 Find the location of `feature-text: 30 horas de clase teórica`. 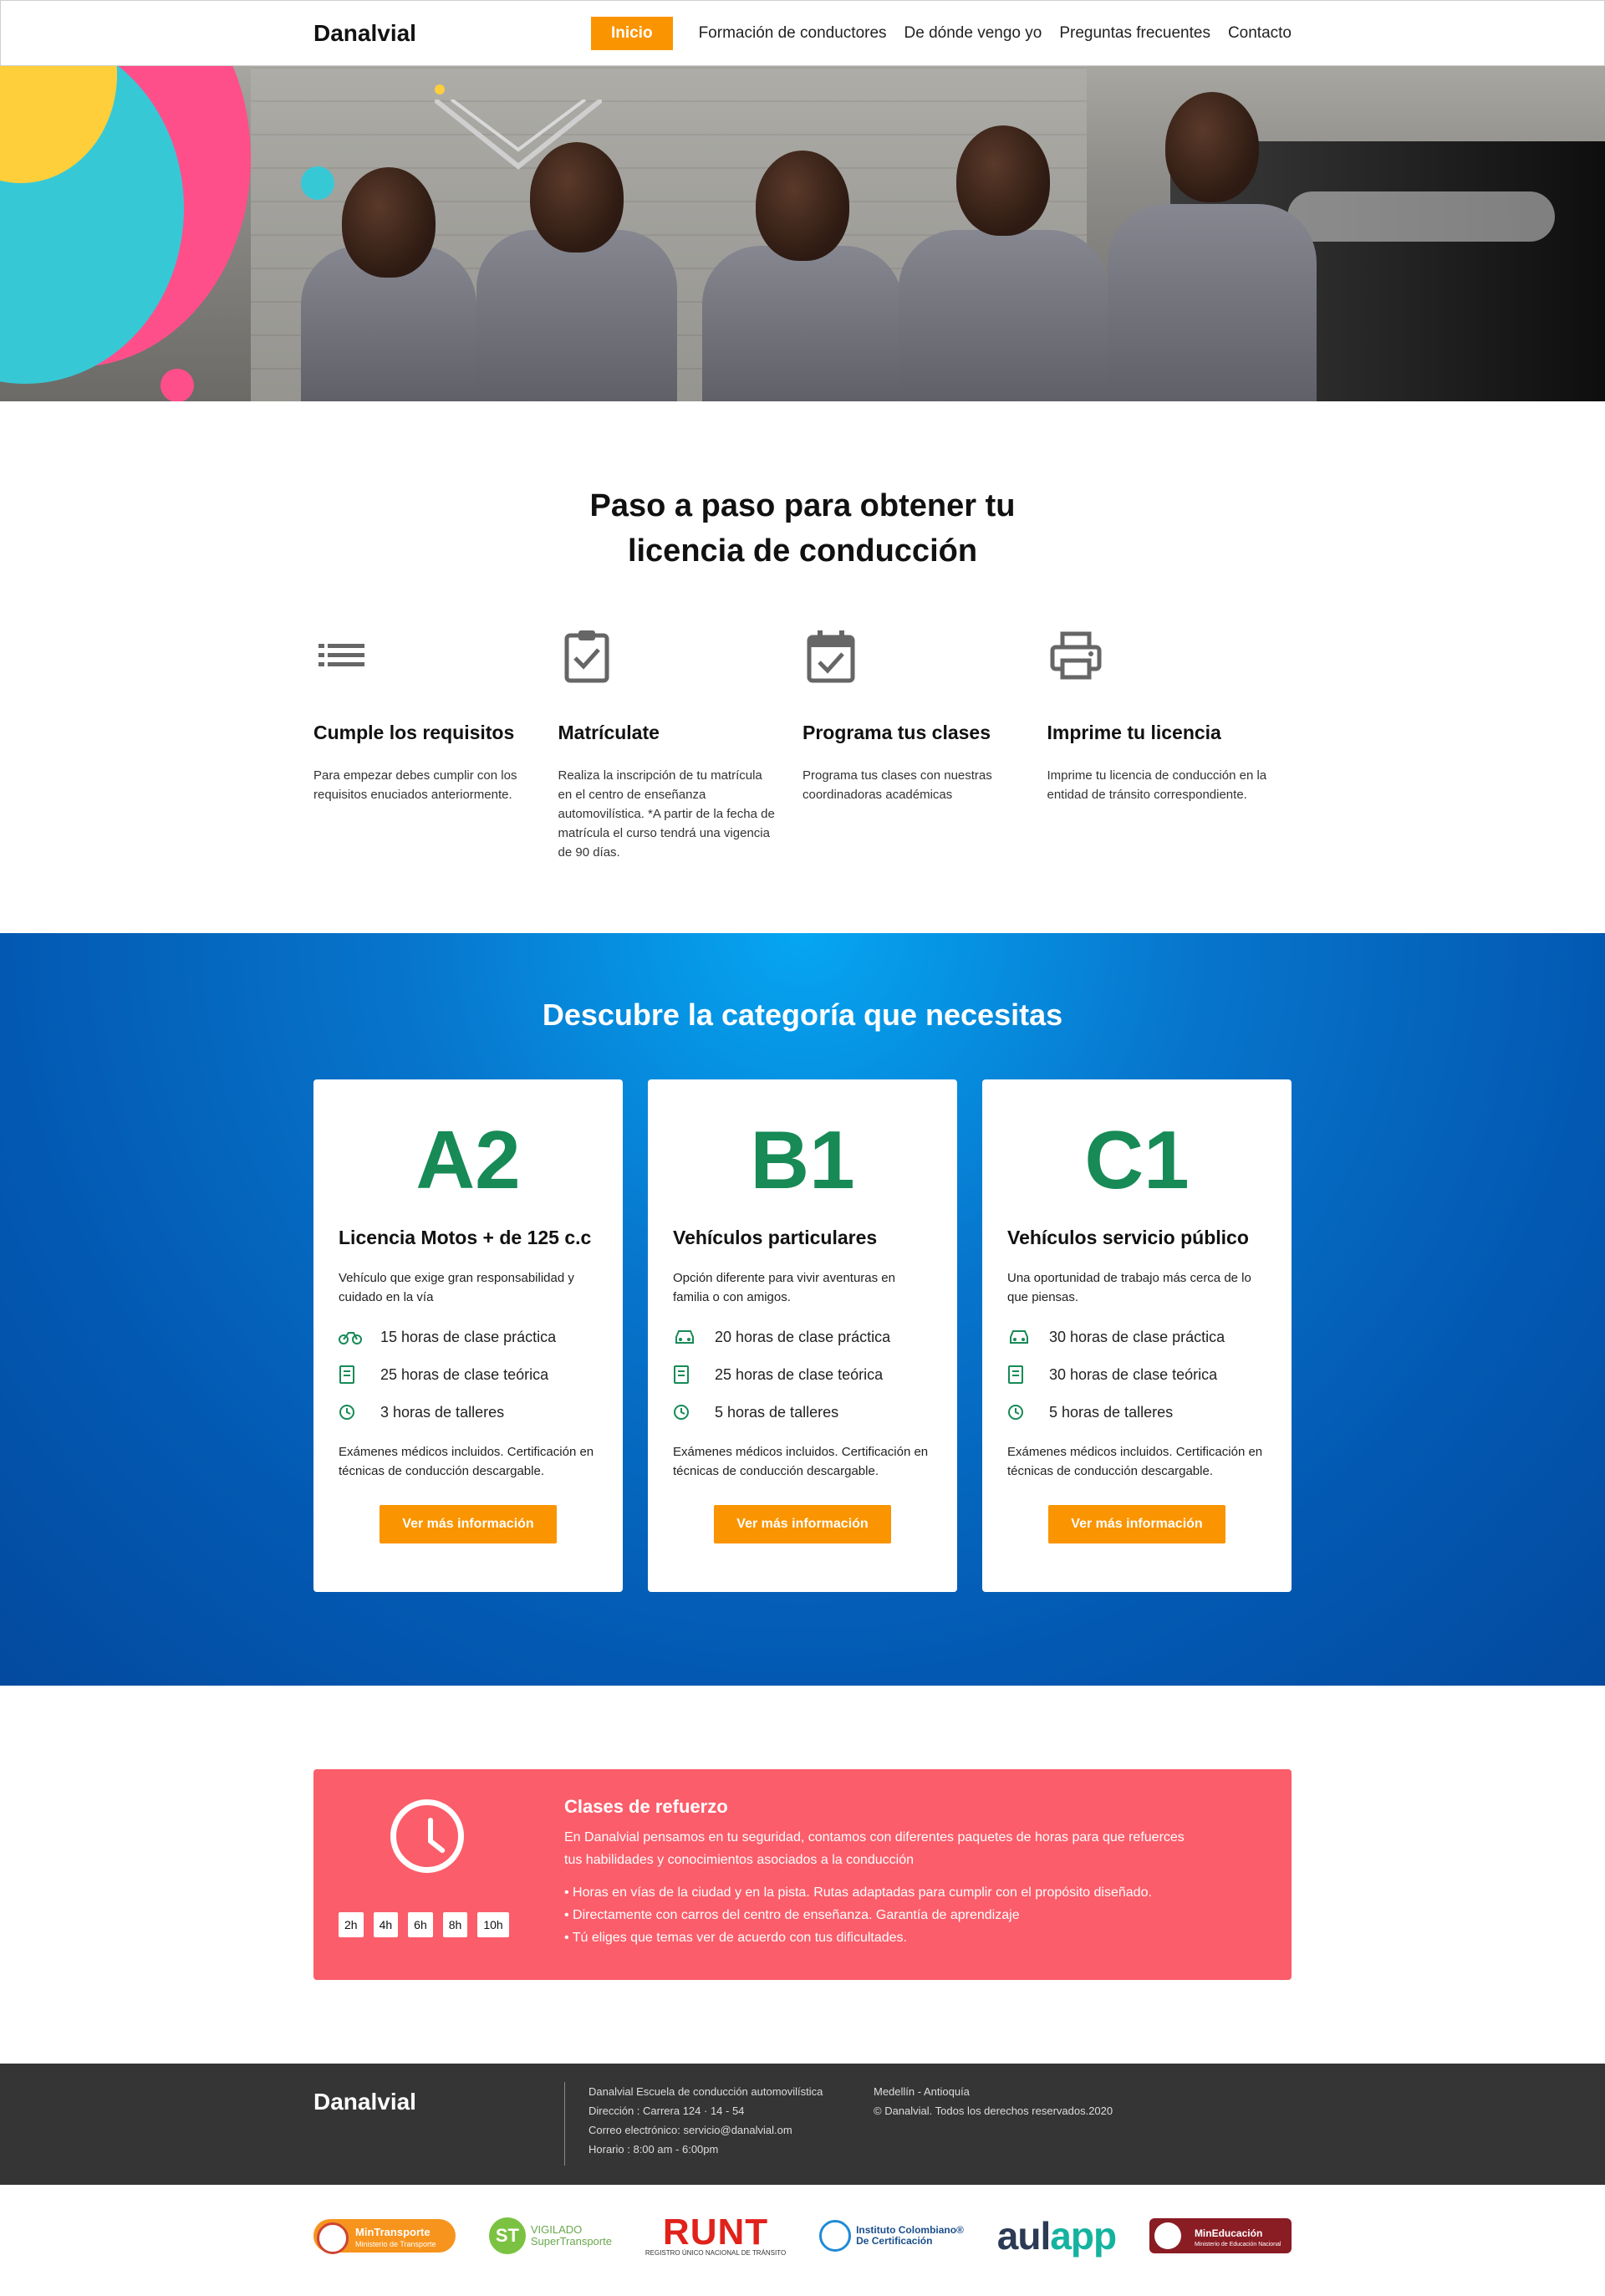

feature-text: 30 horas de clase teórica is located at coordinates (1133, 1374).